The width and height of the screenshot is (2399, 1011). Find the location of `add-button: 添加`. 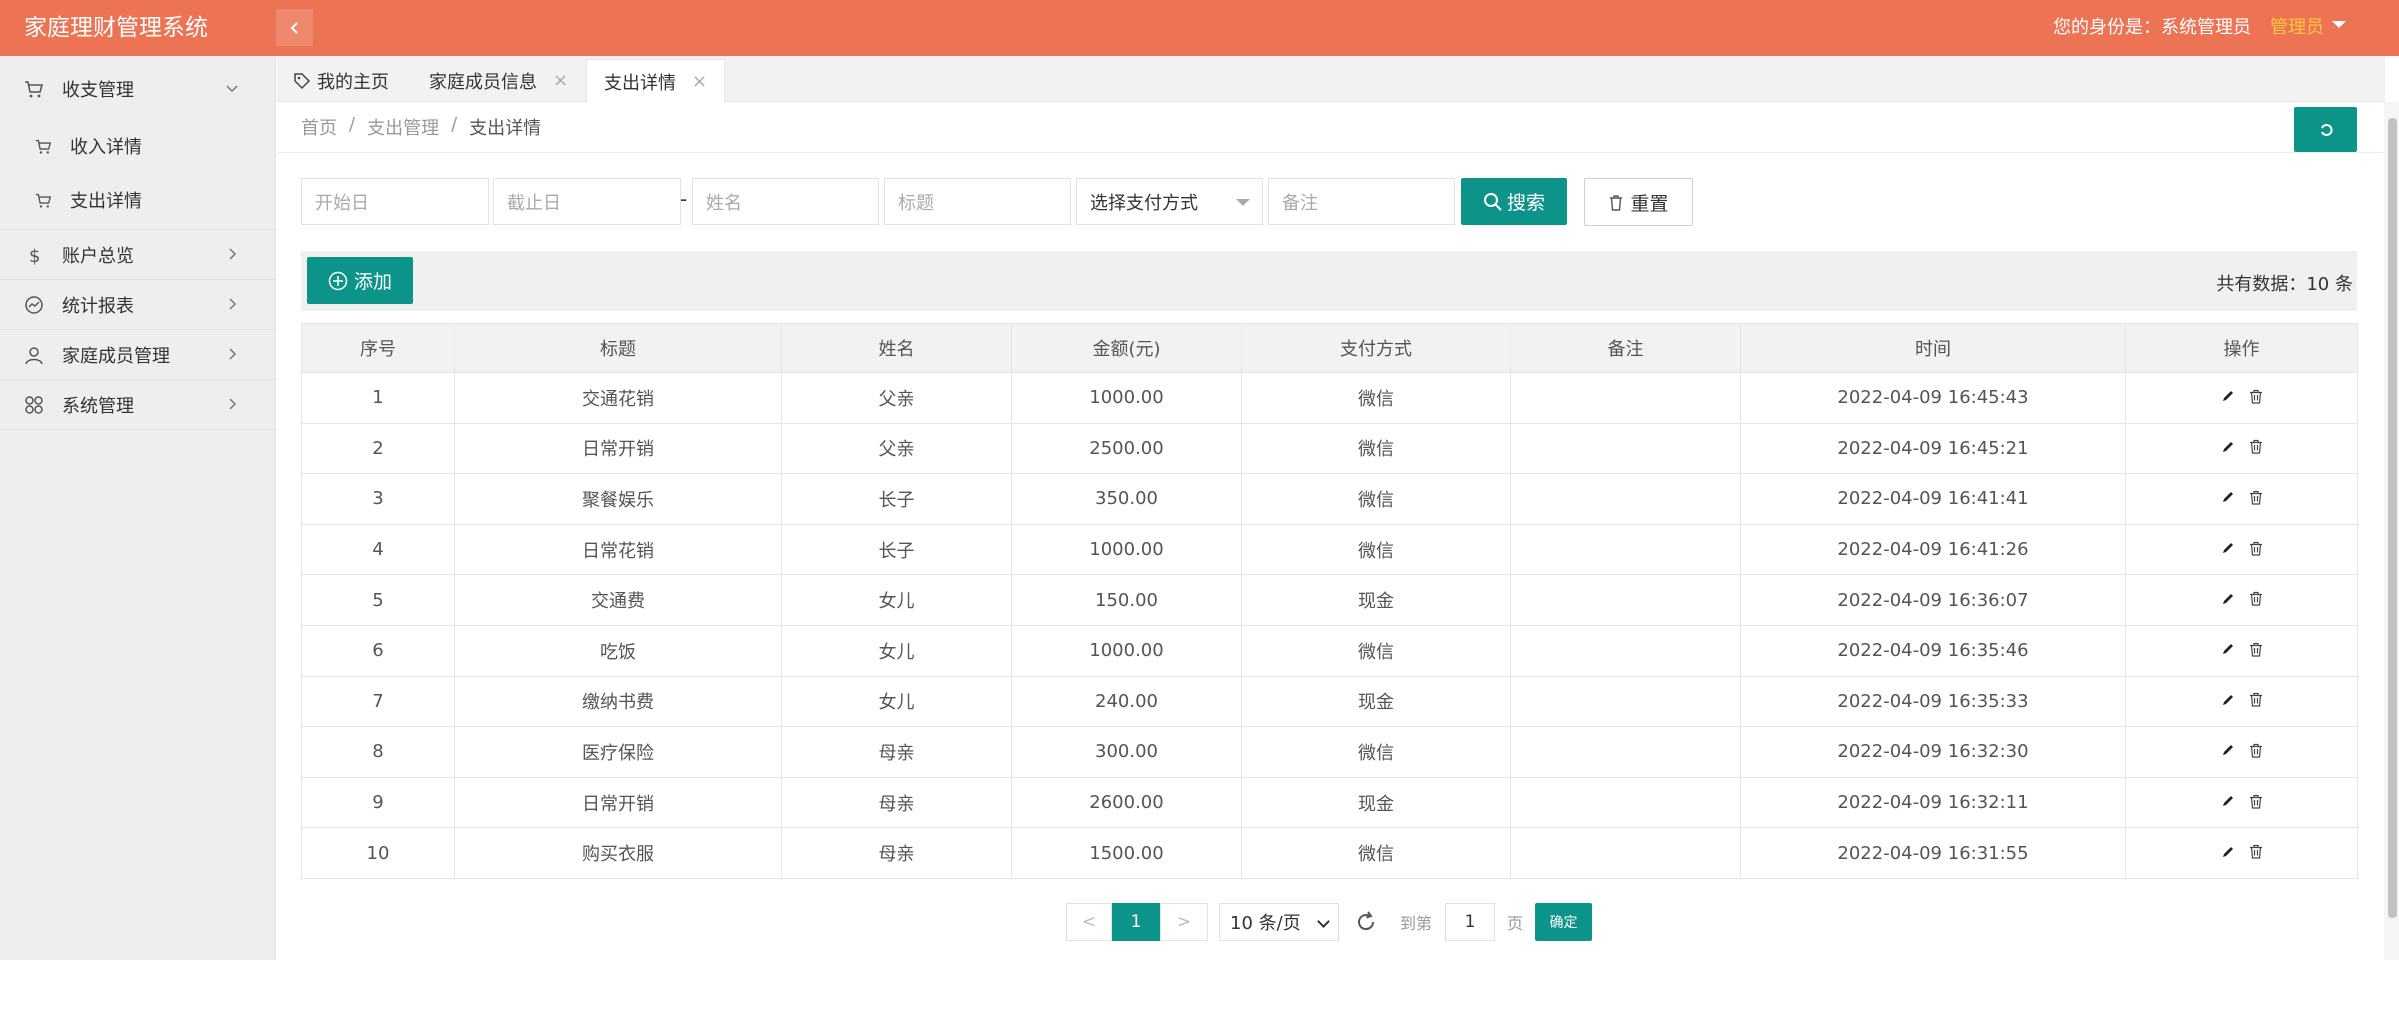

add-button: 添加 is located at coordinates (360, 280).